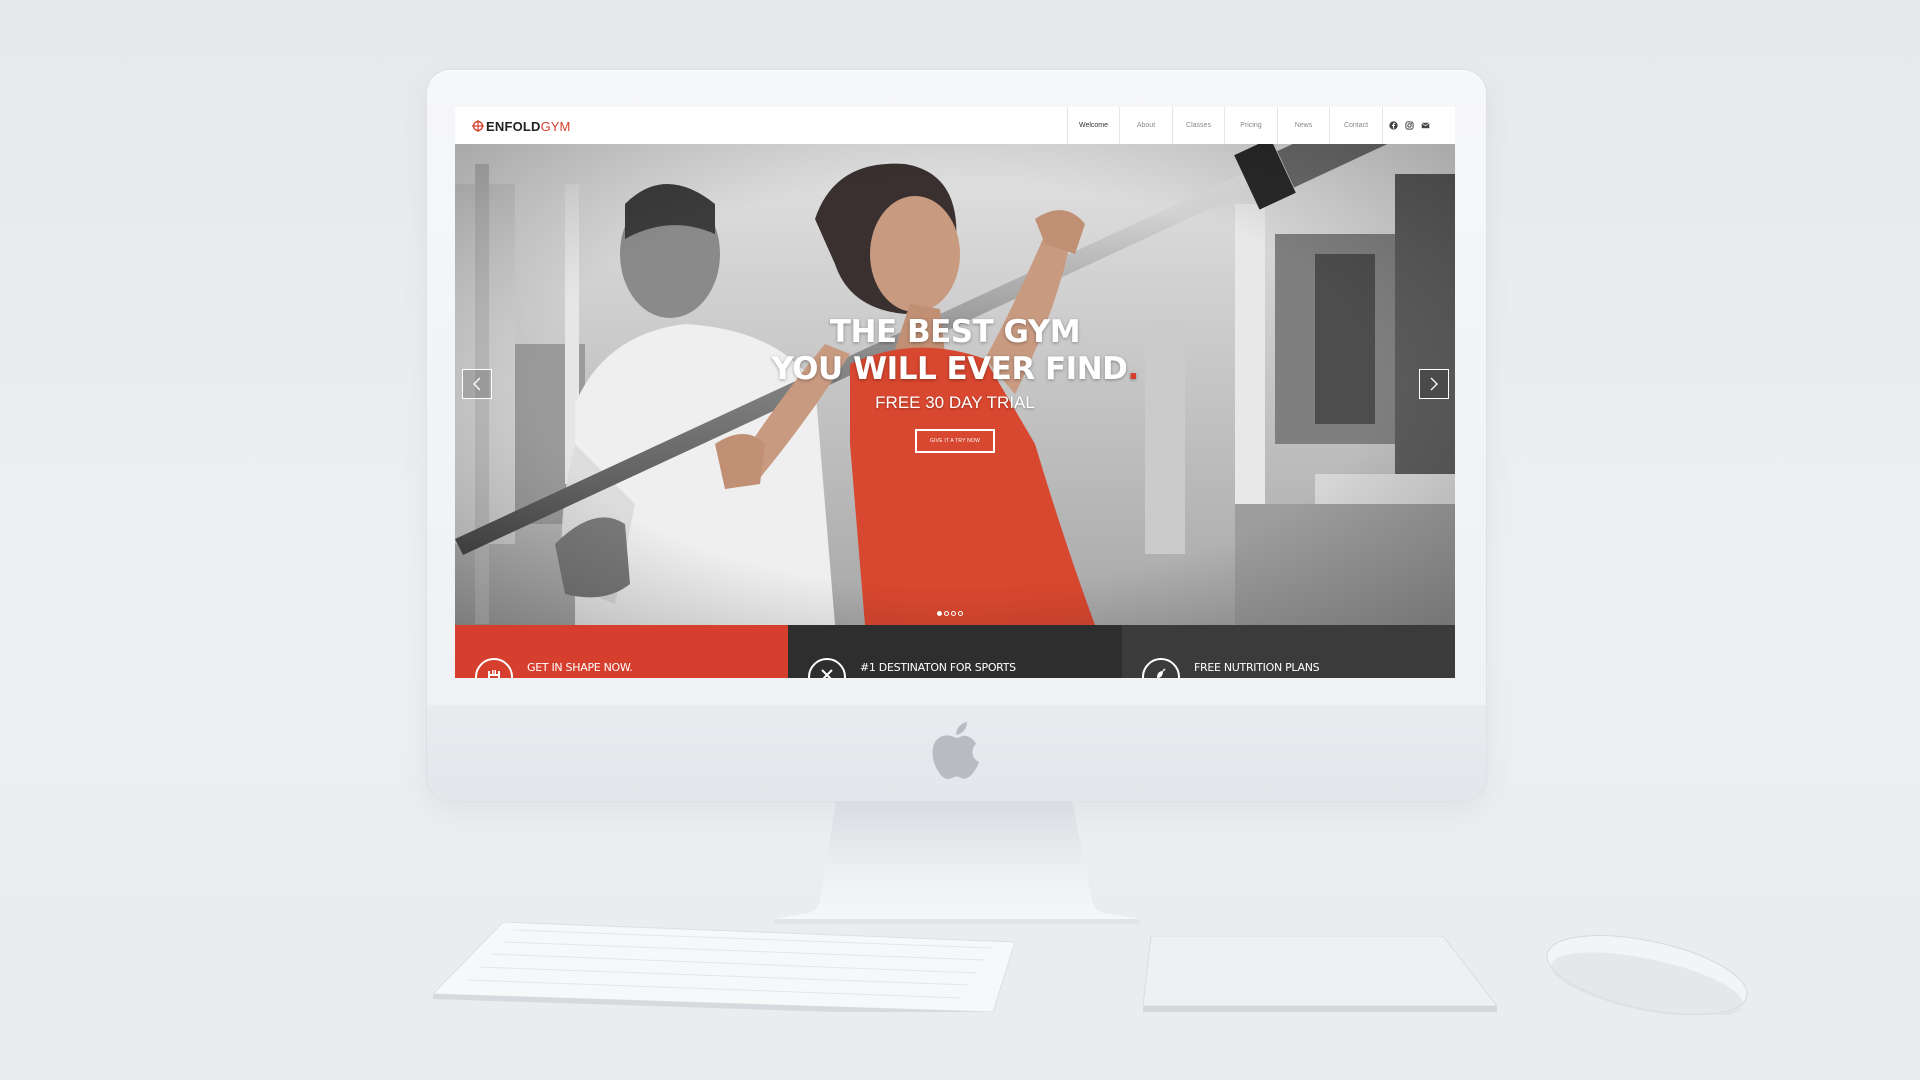 The height and width of the screenshot is (1080, 1920). Describe the element at coordinates (955, 750) in the screenshot. I see `apple-logo-icon` at that location.